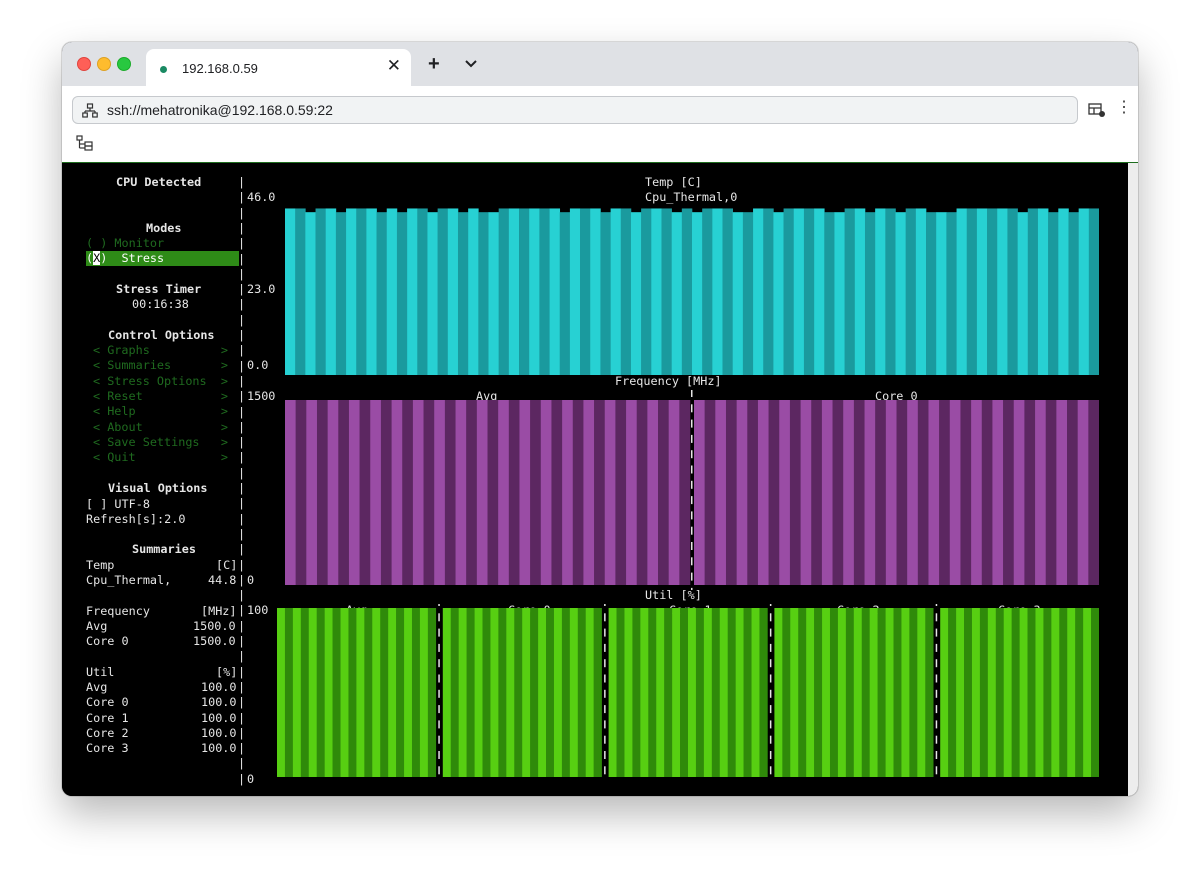  I want to click on more-vert-icon: ⋮, so click(1124, 108).